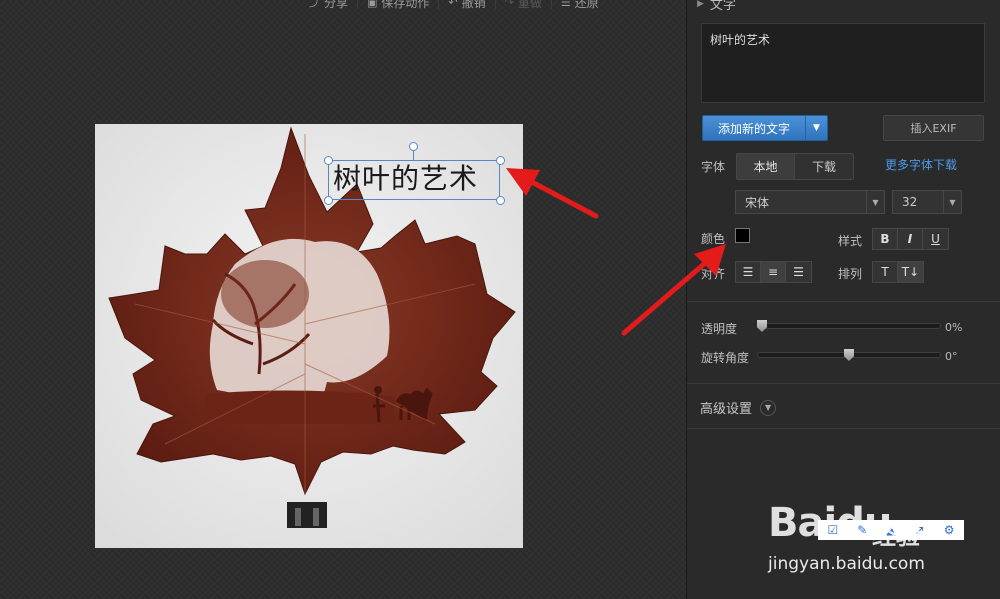  Describe the element at coordinates (850, 241) in the screenshot. I see `style-label: 样式` at that location.